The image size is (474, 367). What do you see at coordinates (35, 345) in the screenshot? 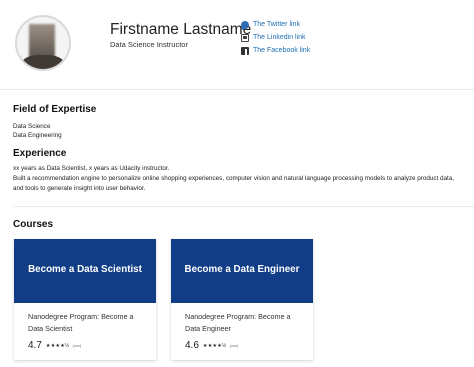
I see `rating-value: 4.7` at bounding box center [35, 345].